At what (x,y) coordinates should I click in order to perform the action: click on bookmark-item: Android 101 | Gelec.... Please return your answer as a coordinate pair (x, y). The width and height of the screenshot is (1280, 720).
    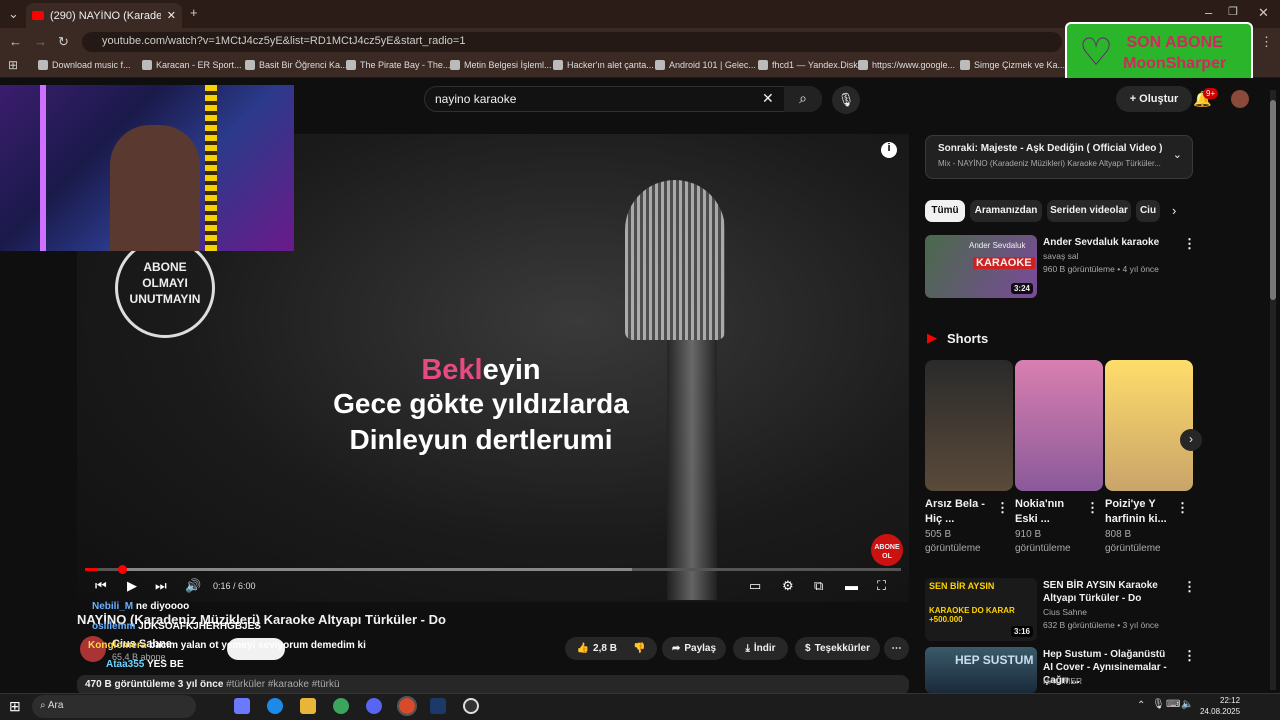
    Looking at the image, I should click on (705, 65).